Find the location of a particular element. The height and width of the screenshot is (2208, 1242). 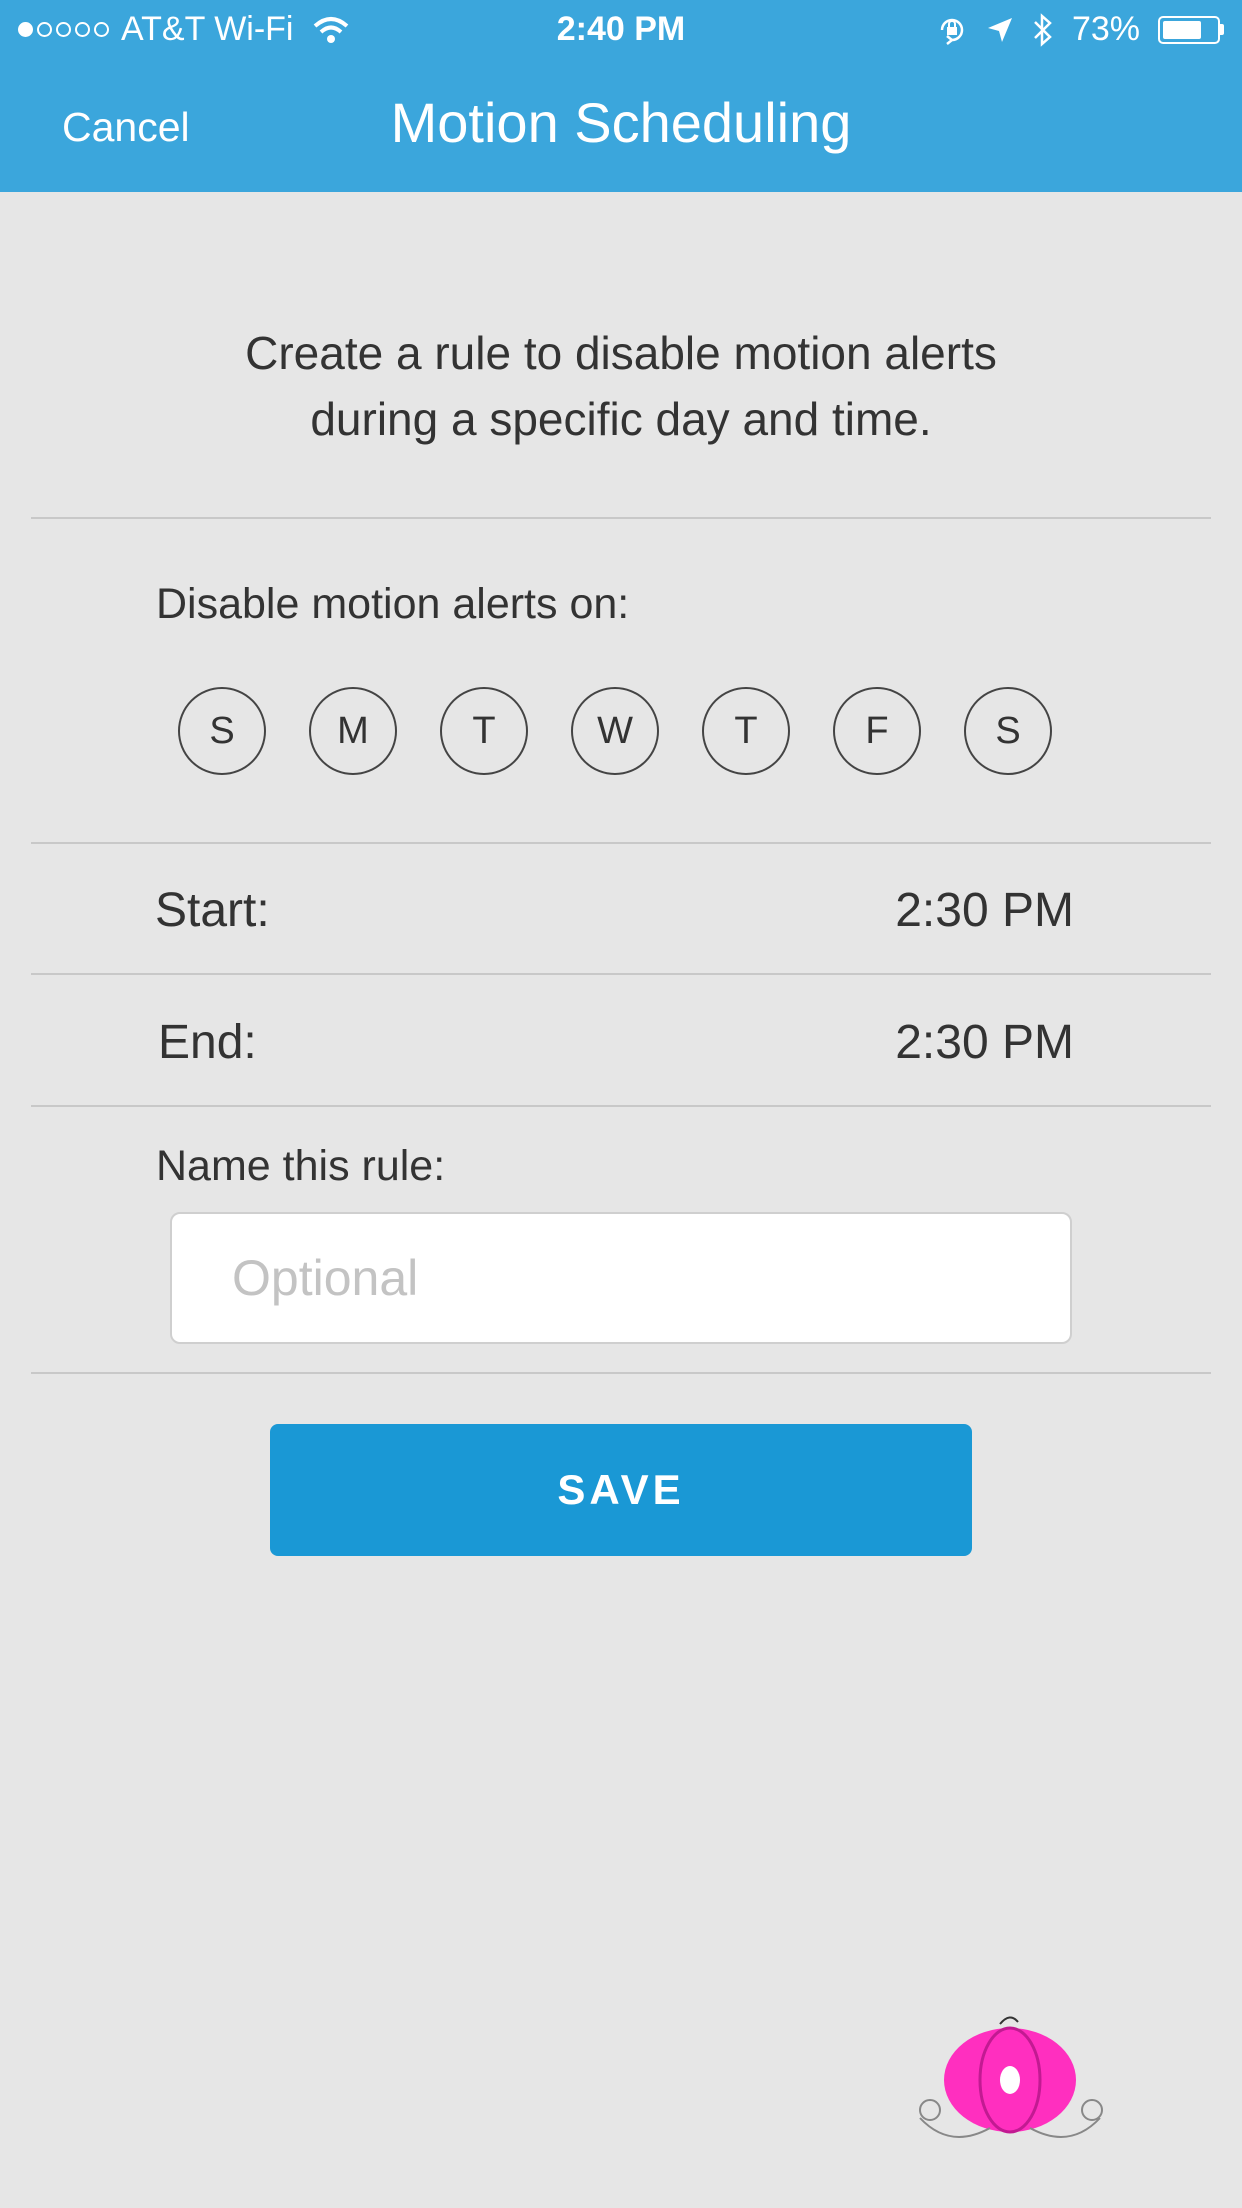

intro-line-1: Create a rule to disable motion alerts is located at coordinates (621, 353).